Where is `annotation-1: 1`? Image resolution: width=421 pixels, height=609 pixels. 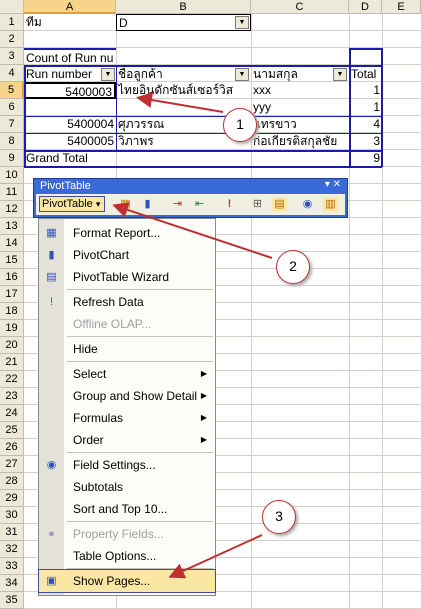
annotation-1: 1 is located at coordinates (240, 125).